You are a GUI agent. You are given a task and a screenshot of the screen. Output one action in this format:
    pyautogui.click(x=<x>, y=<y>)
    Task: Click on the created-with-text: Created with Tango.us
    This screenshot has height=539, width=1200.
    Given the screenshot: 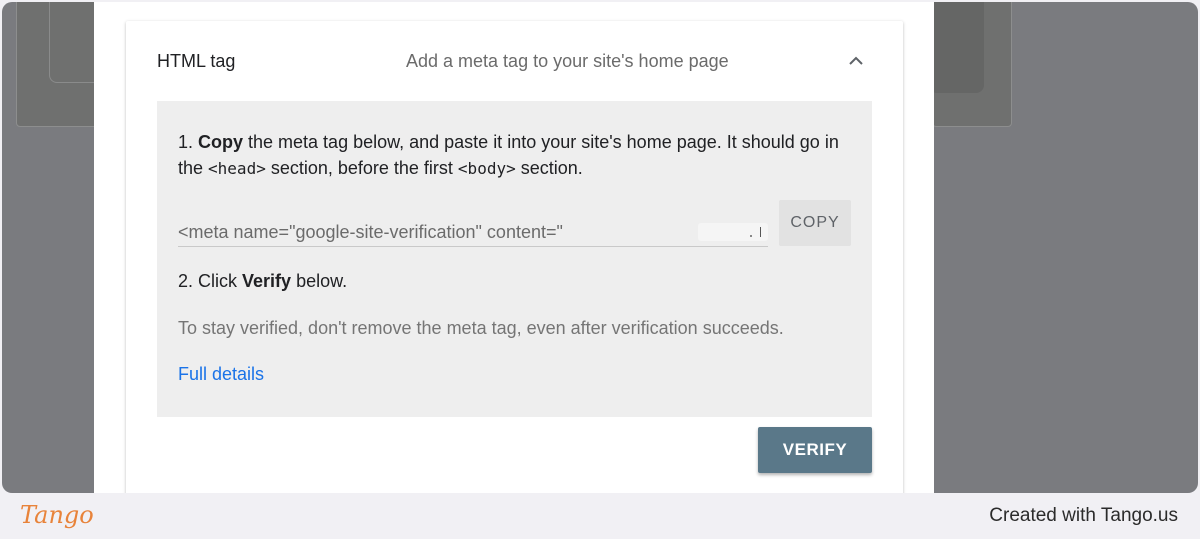 What is the action you would take?
    pyautogui.click(x=1083, y=515)
    